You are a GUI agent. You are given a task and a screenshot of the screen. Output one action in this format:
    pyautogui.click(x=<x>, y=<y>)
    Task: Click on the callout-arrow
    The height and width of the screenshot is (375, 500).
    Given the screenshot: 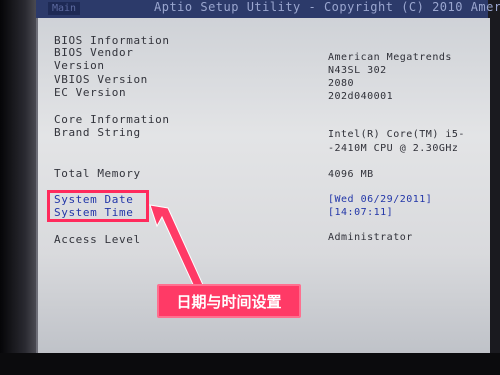 What is the action you would take?
    pyautogui.click(x=177, y=248)
    